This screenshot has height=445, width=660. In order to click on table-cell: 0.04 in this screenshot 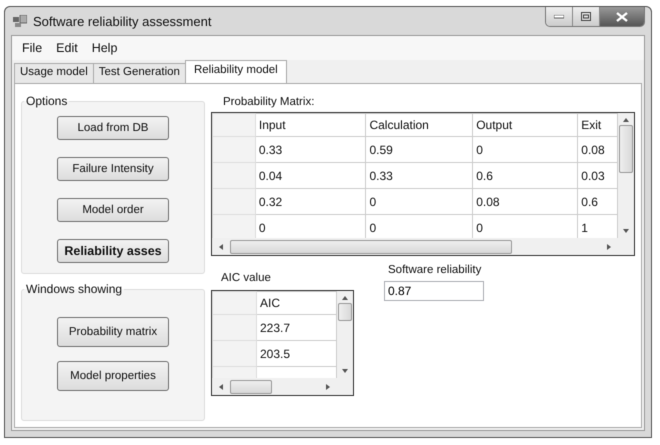, I will do `click(310, 175)`.